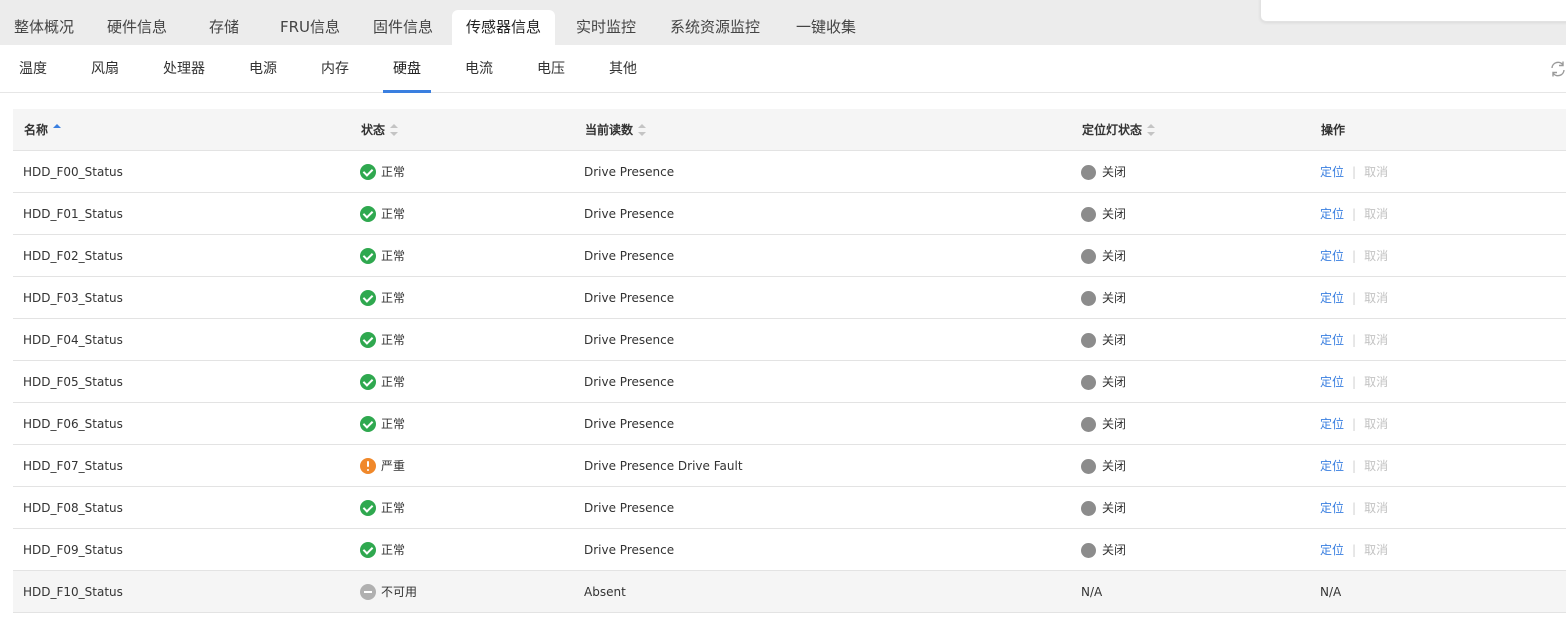  Describe the element at coordinates (57, 130) in the screenshot. I see `sort-asc-icon` at that location.